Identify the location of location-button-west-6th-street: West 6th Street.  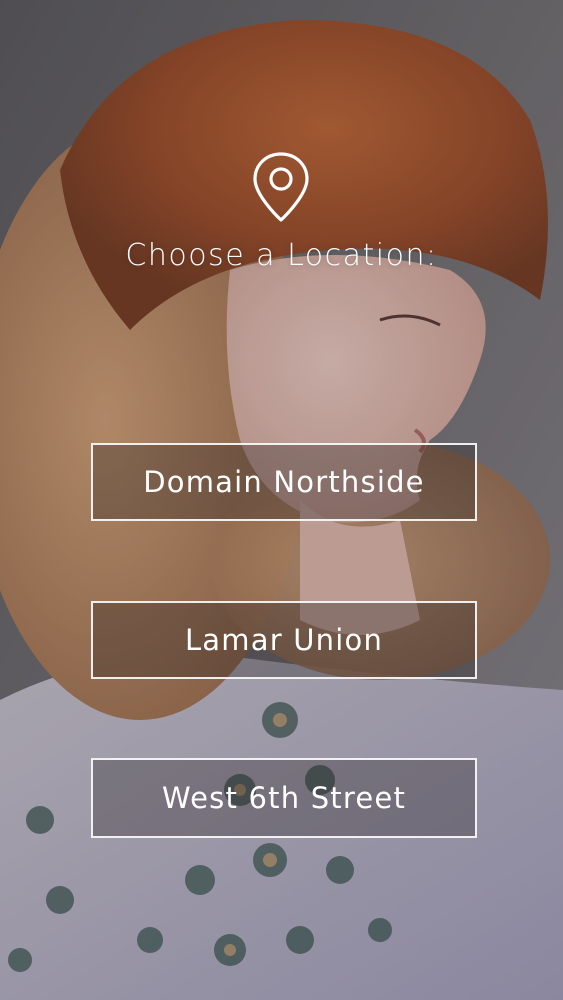
(284, 798).